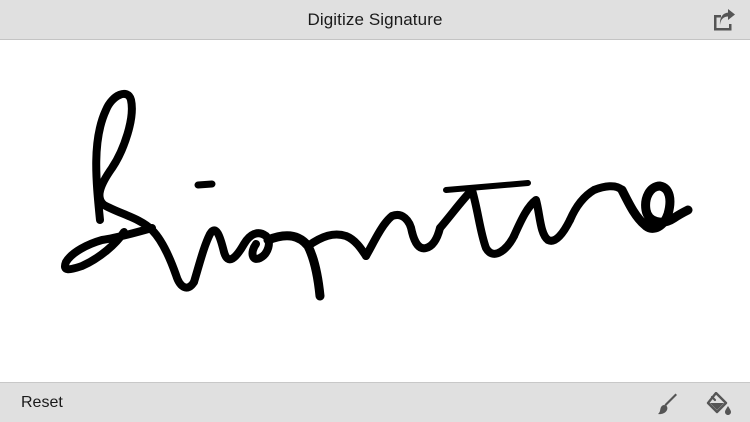 This screenshot has width=750, height=422. What do you see at coordinates (145, 190) in the screenshot?
I see `signature-stroke-s` at bounding box center [145, 190].